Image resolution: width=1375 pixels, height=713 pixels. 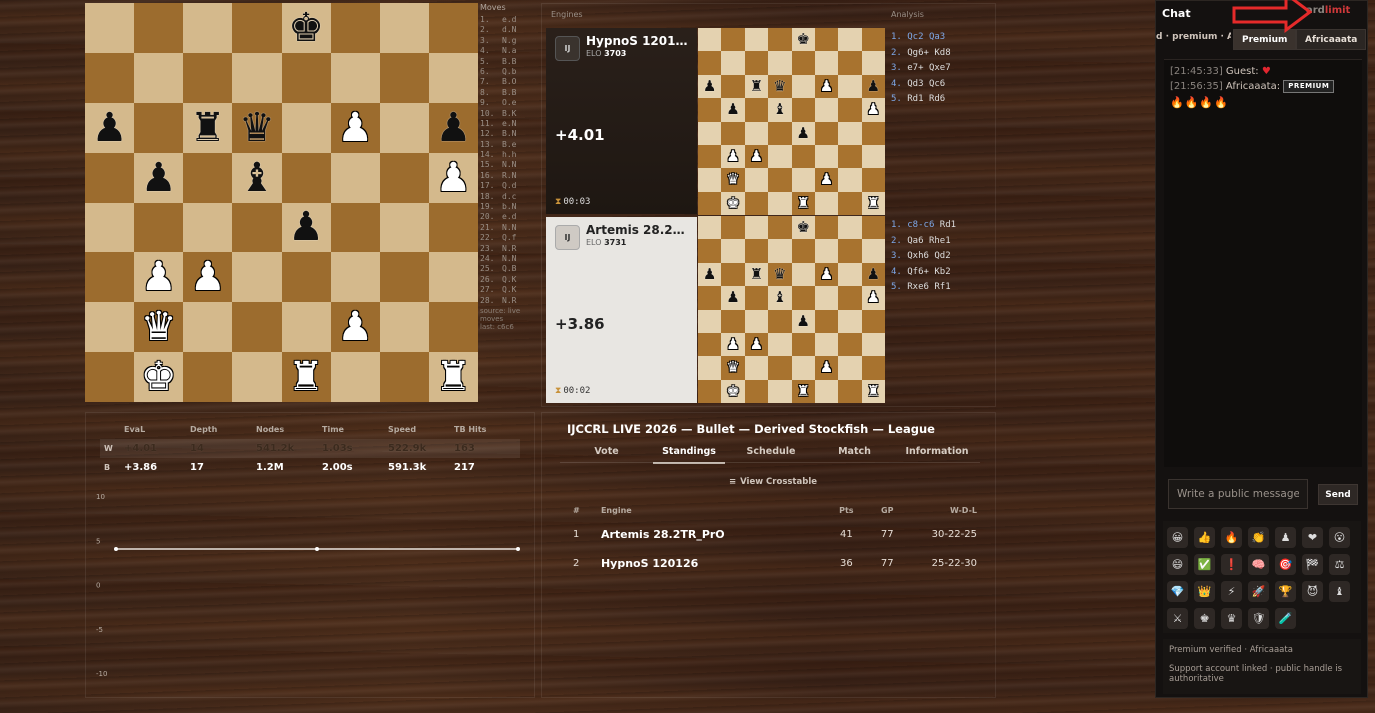 I want to click on move-item: 12. B.N, so click(x=506, y=134).